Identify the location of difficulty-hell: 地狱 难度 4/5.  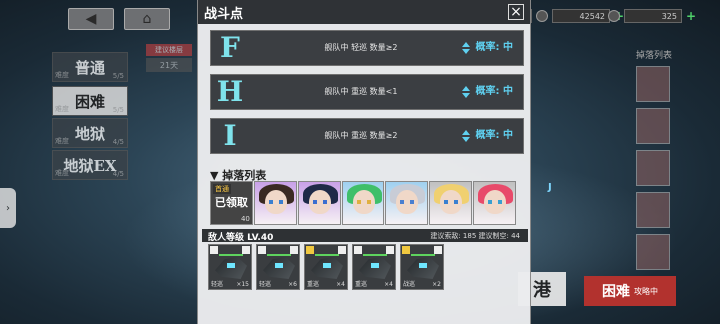
(90, 133).